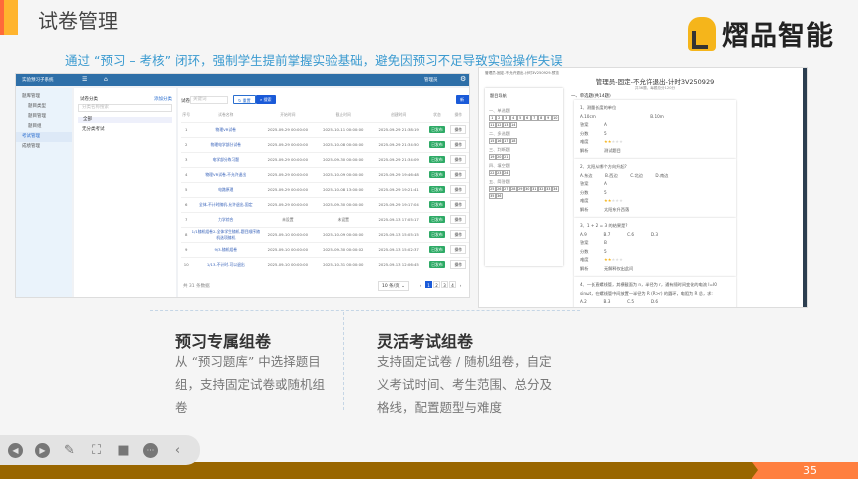  What do you see at coordinates (527, 118) in the screenshot?
I see `question-number-button: 6` at bounding box center [527, 118].